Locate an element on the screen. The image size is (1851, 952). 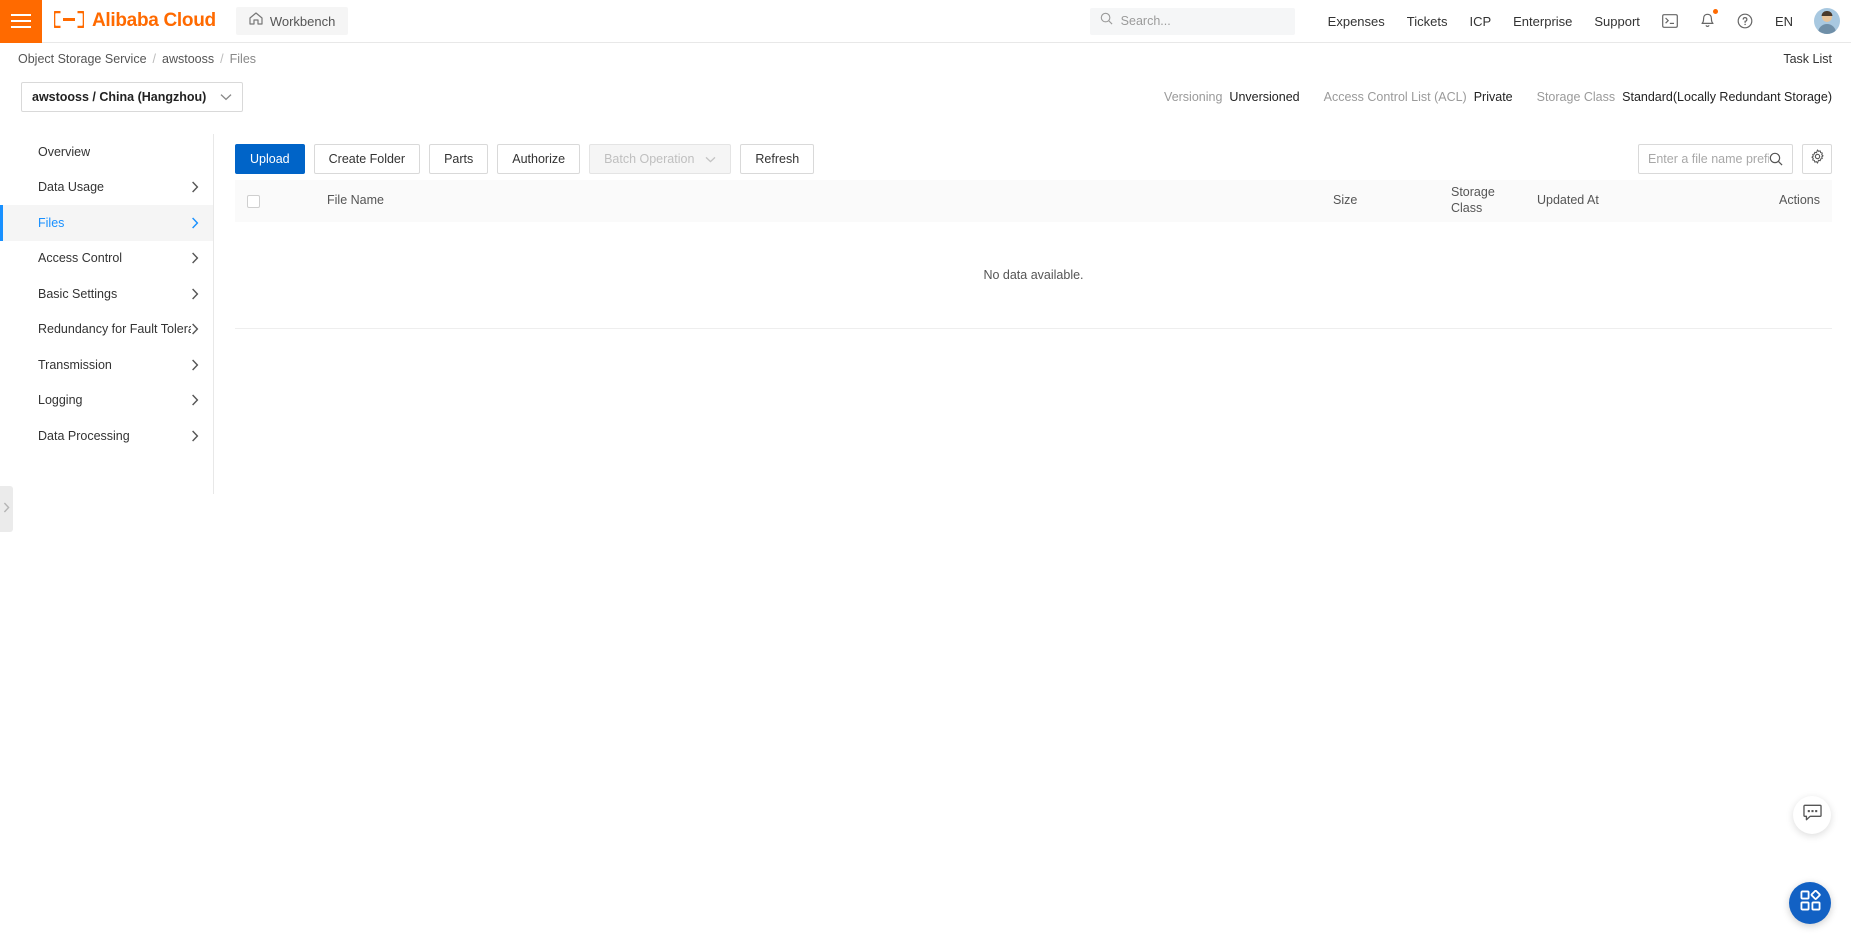
batch-operation-dropdown: Batch Operation is located at coordinates (660, 159).